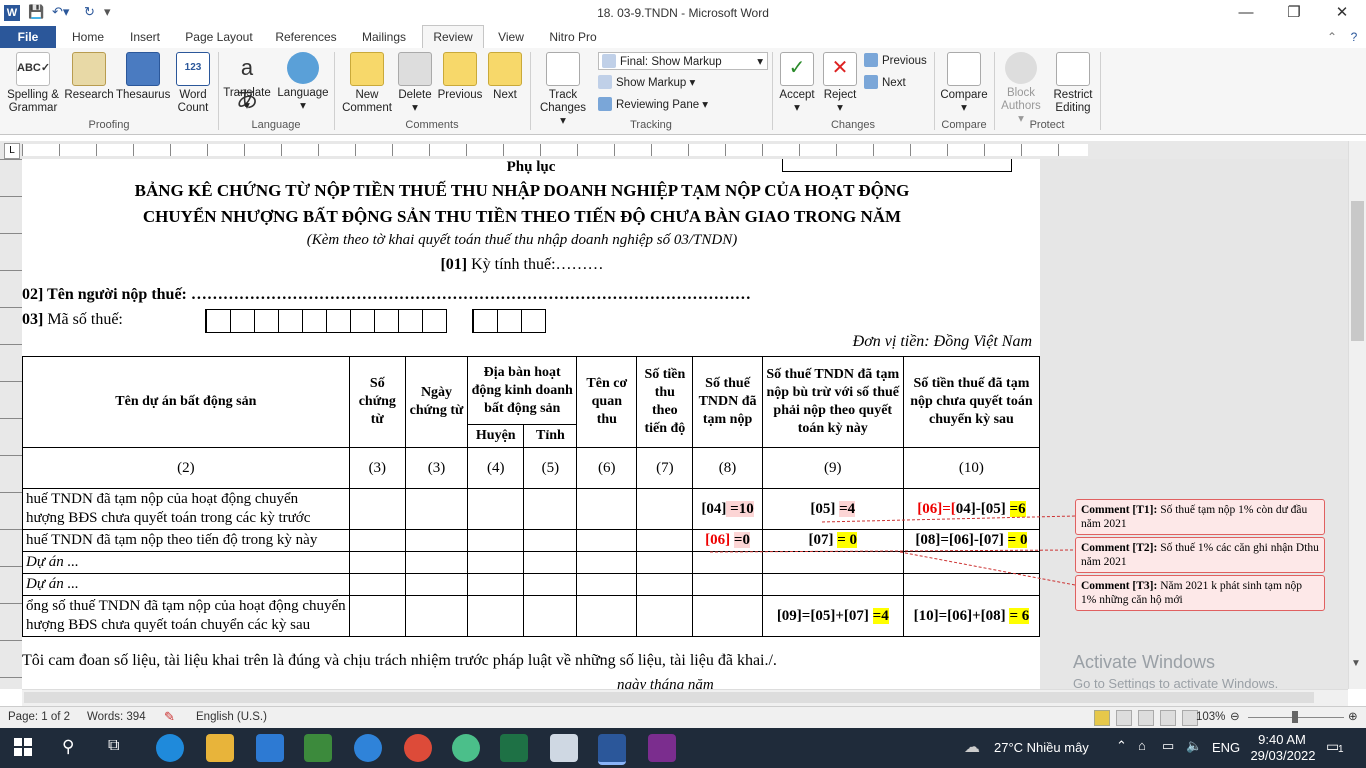 The image size is (1366, 768). What do you see at coordinates (964, 95) in the screenshot?
I see `compare-label: Compare` at bounding box center [964, 95].